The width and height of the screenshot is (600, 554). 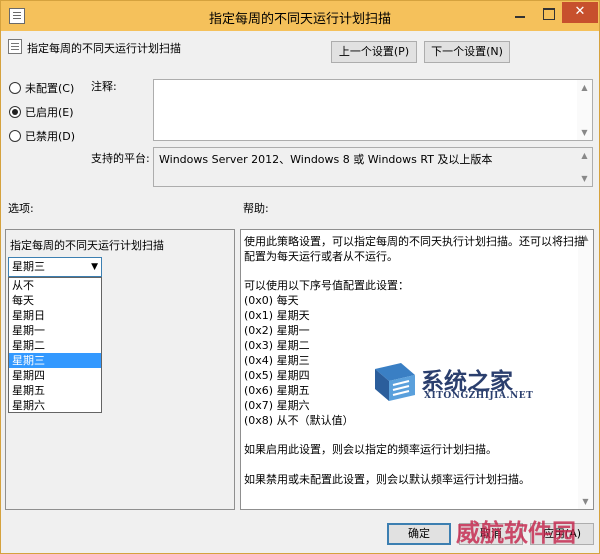 I want to click on day-dropdown: 星期三 ▼, so click(x=55, y=267).